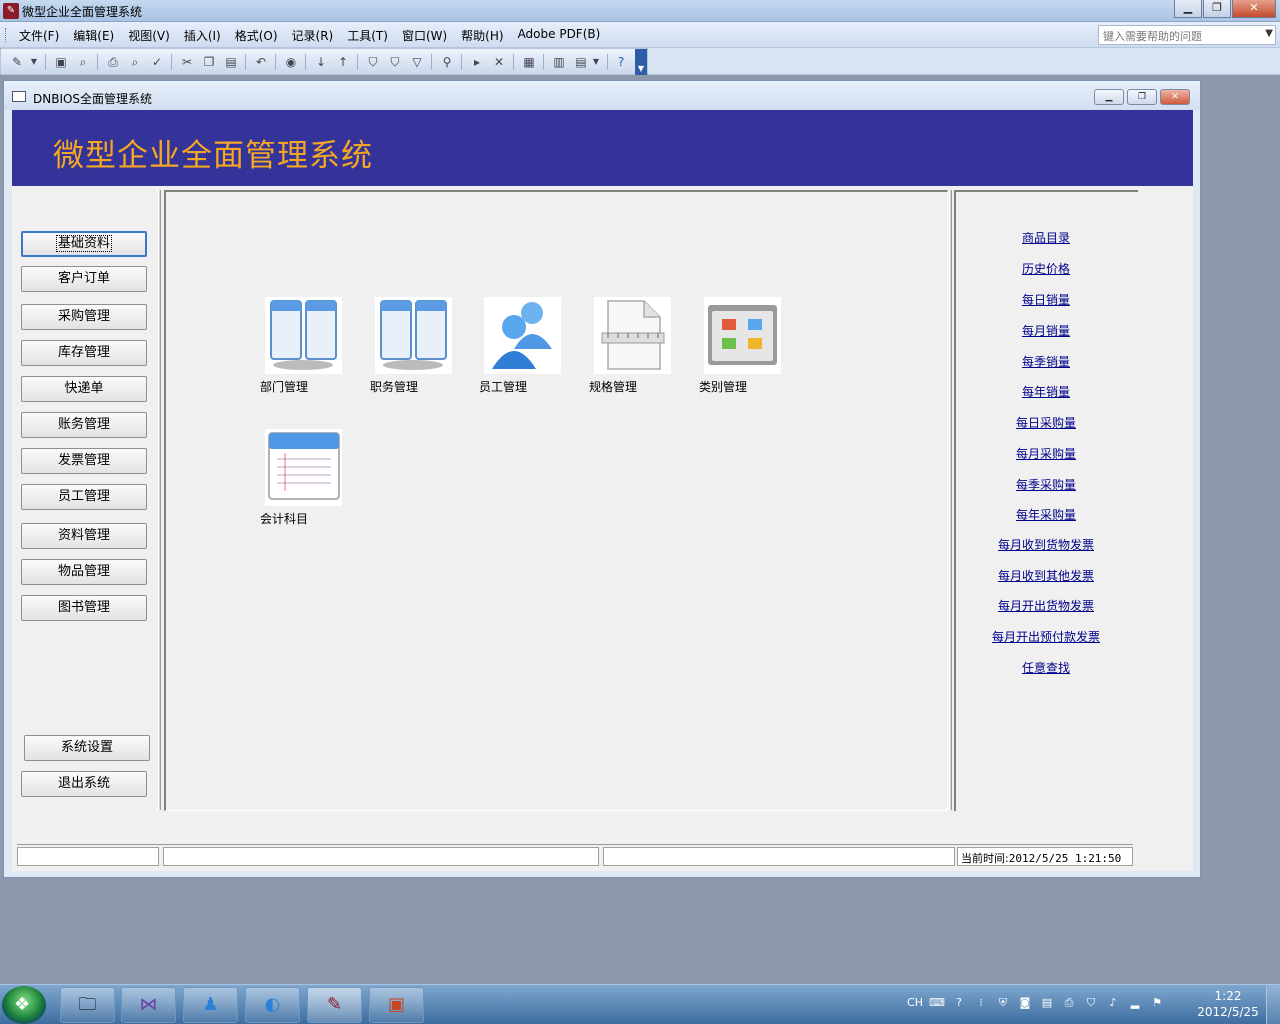 The height and width of the screenshot is (1024, 1280). I want to click on nav-employees-button: 员工管理, so click(84, 497).